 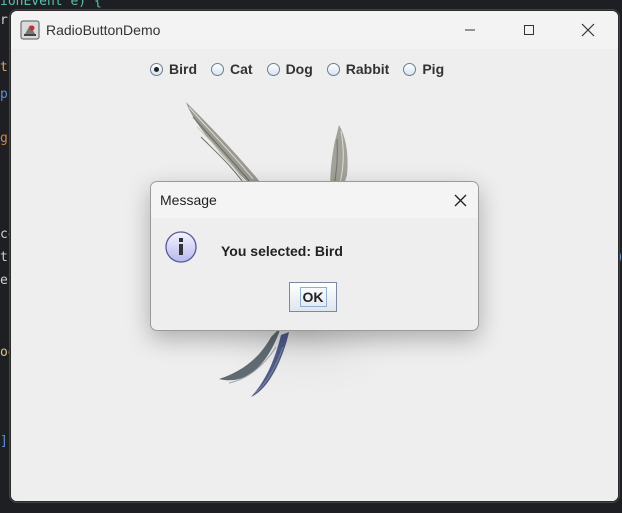 I want to click on dialog-message: You selected: Bird, so click(x=282, y=251).